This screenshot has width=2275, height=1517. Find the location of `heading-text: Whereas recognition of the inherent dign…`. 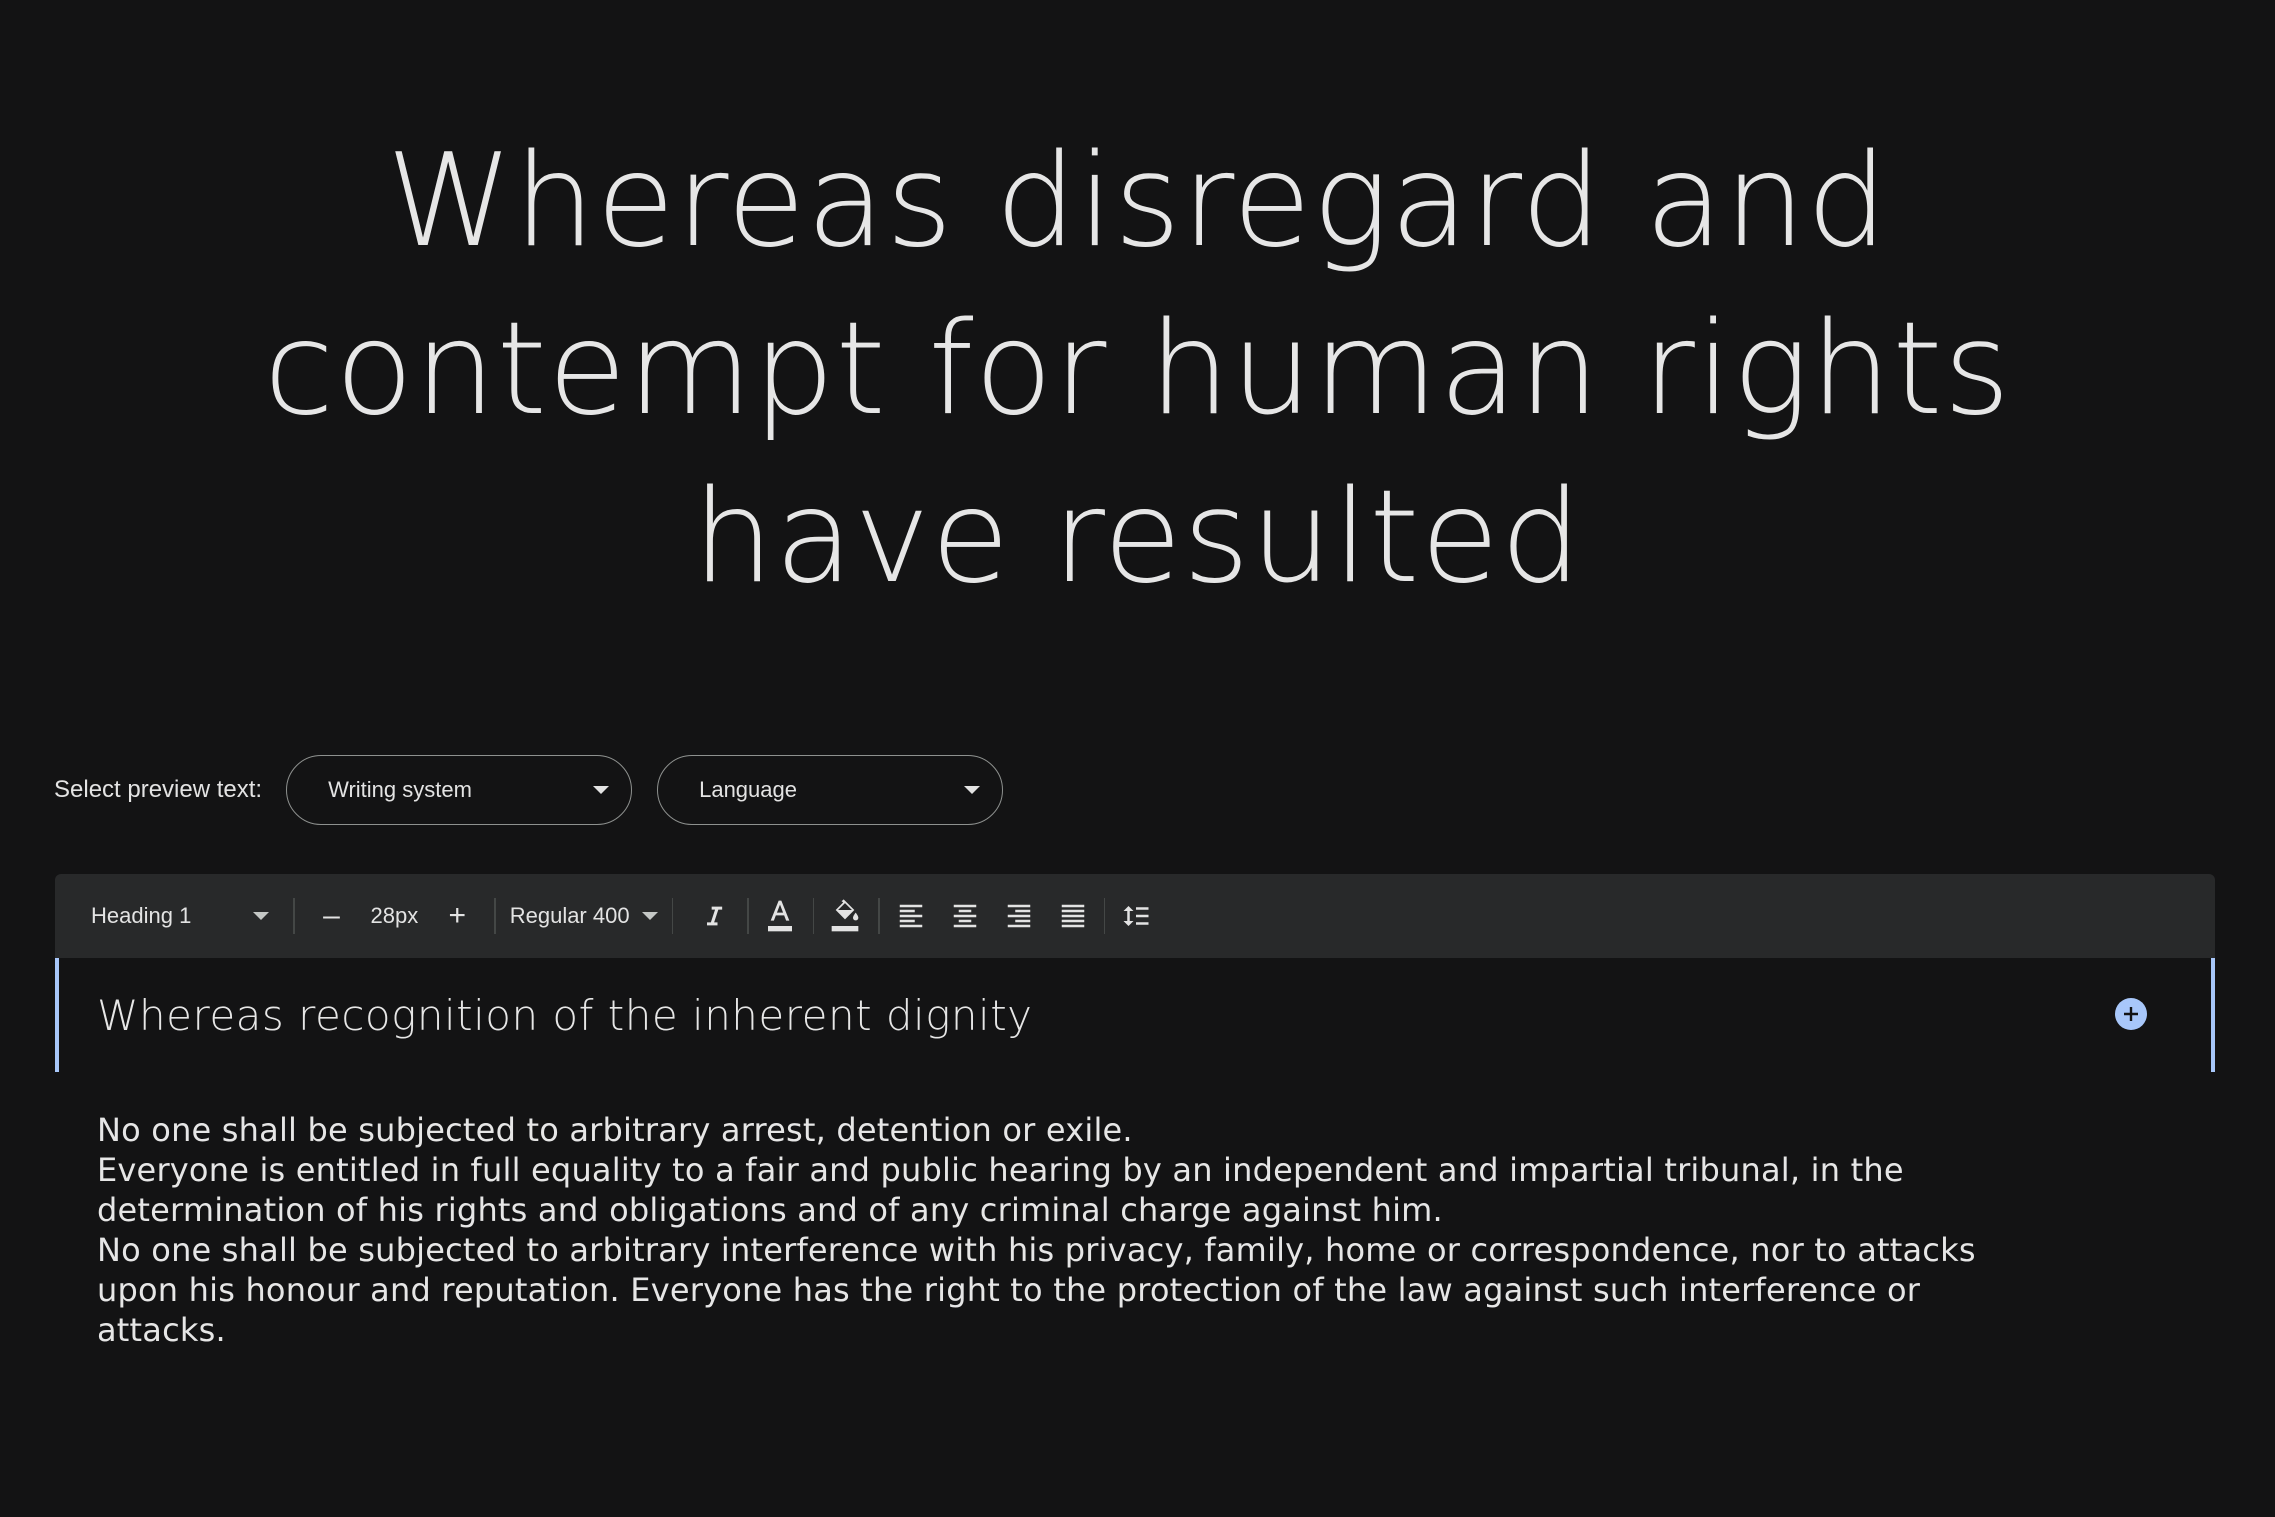

heading-text: Whereas recognition of the inherent dign… is located at coordinates (565, 1015).